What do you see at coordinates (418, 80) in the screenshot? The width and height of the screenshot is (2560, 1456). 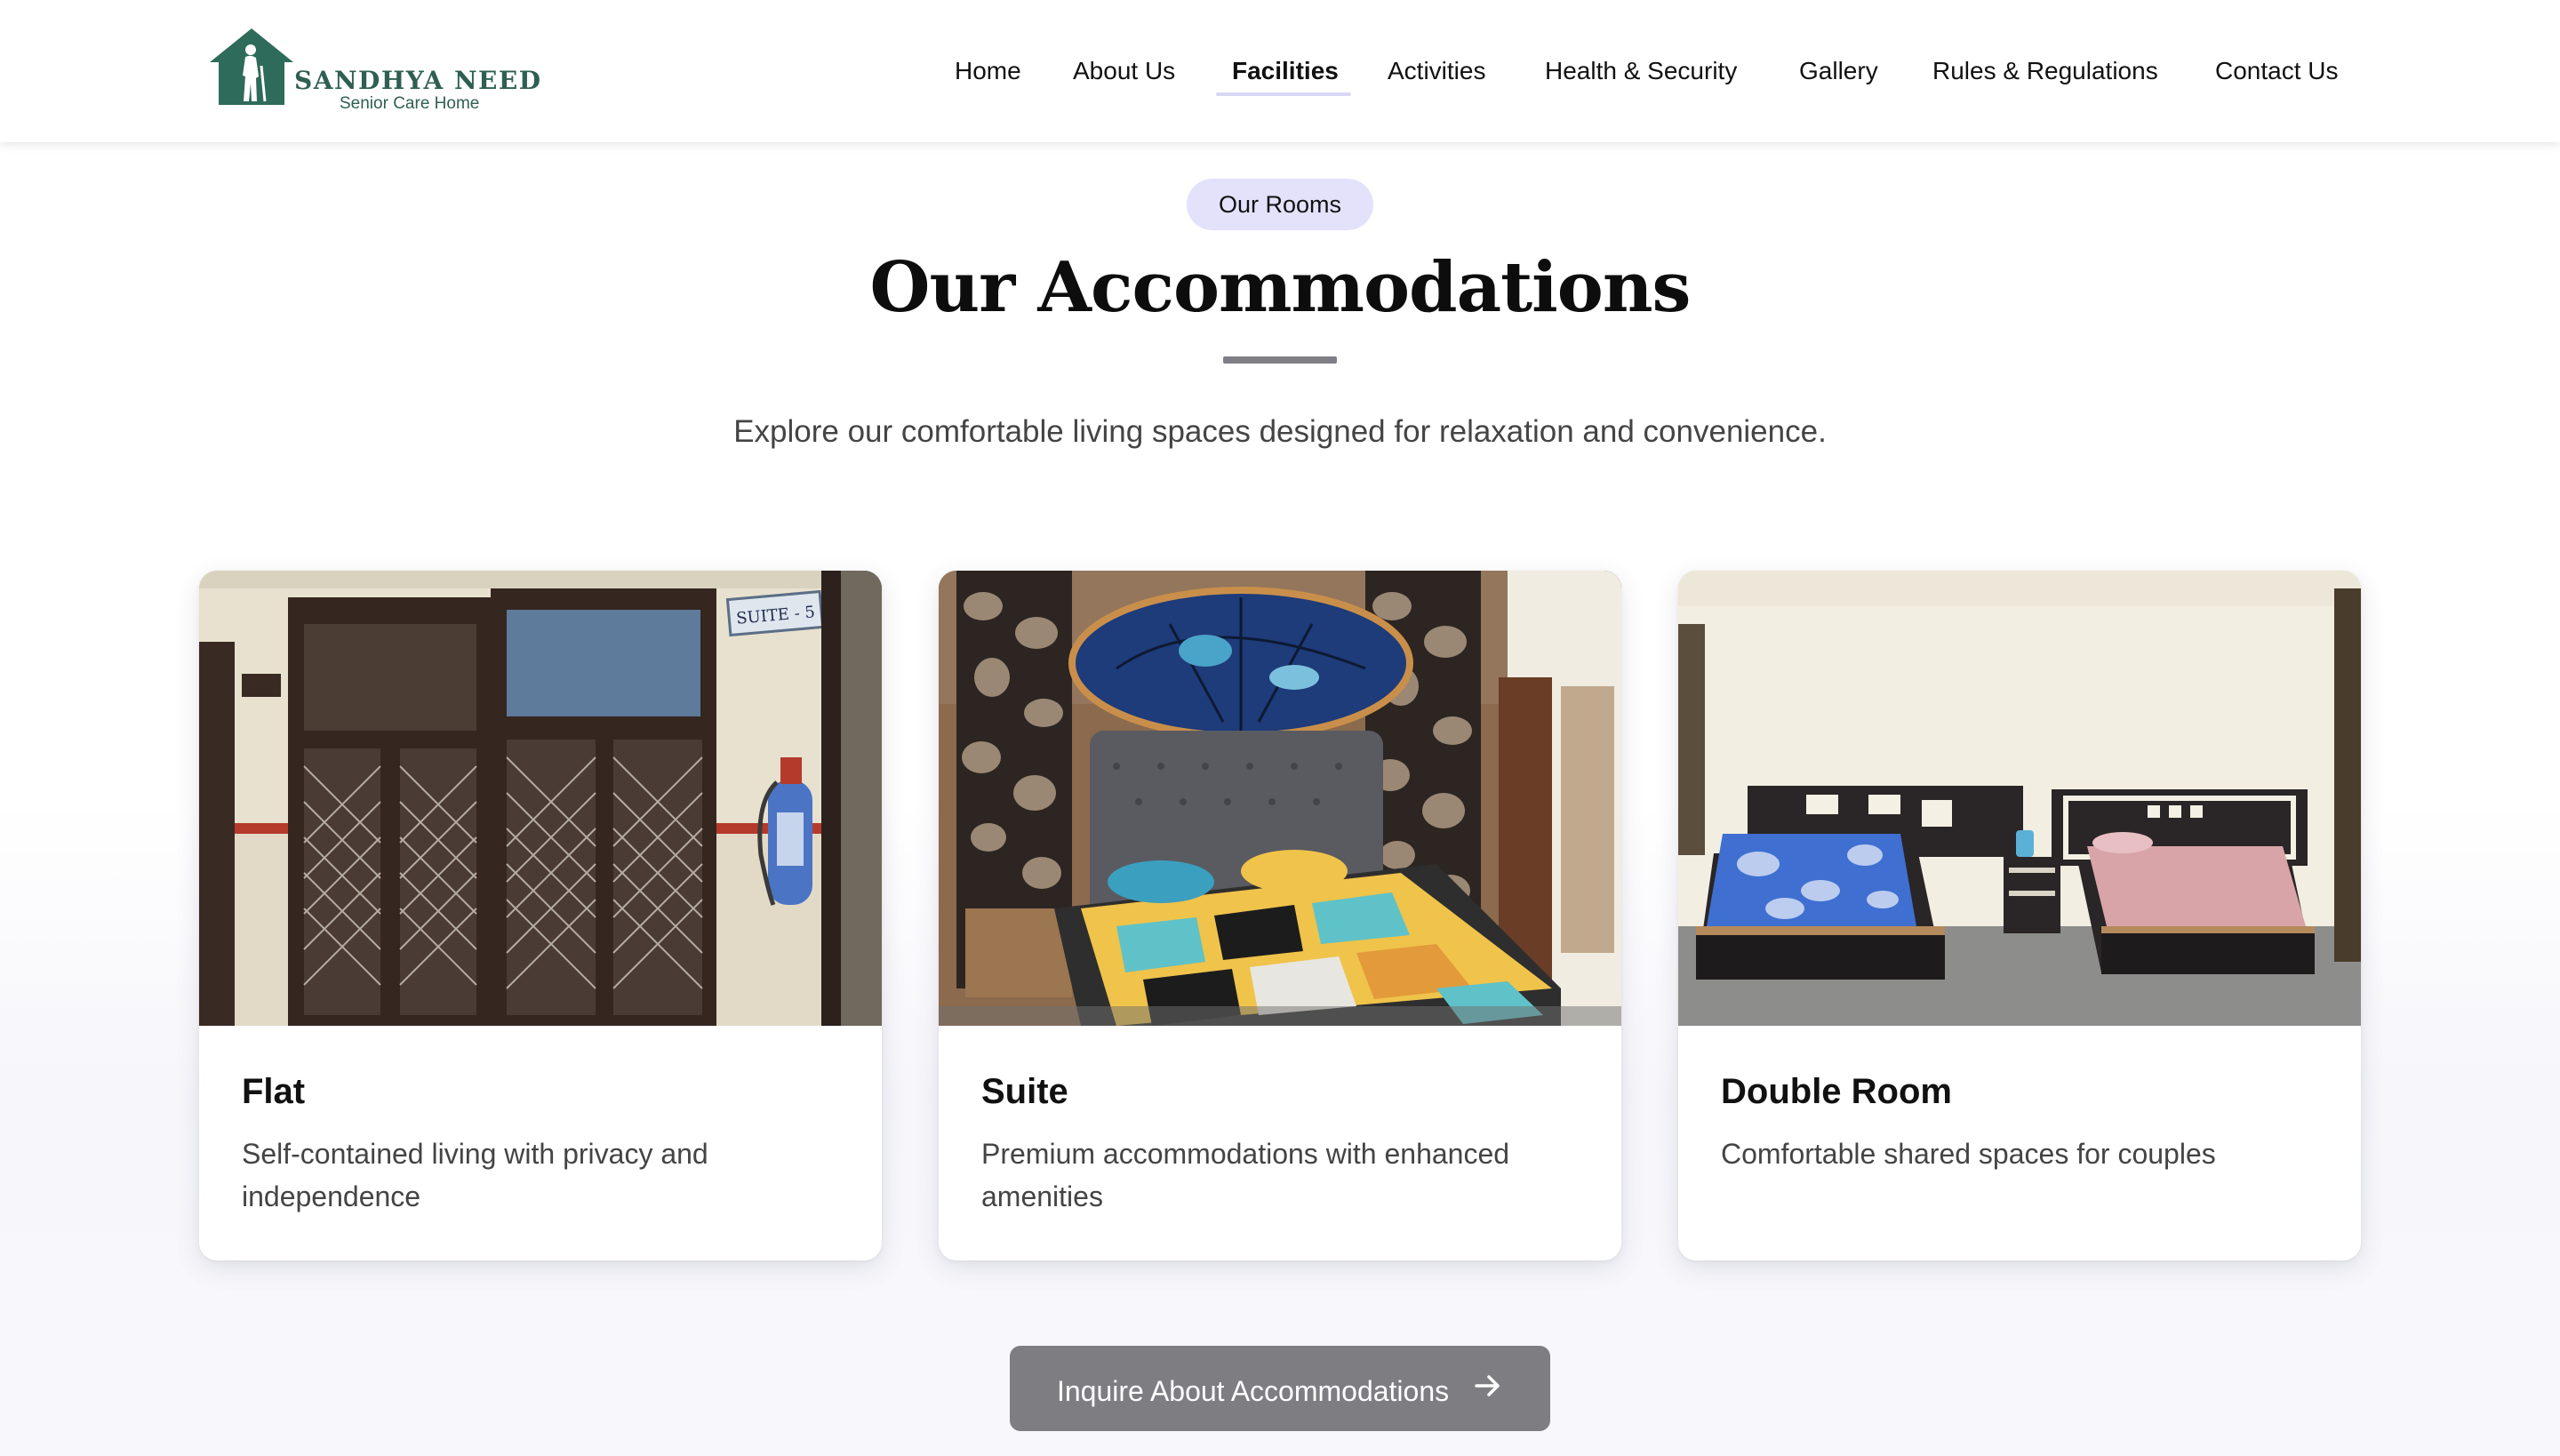 I see `brand-name: SANDHYA NEED` at bounding box center [418, 80].